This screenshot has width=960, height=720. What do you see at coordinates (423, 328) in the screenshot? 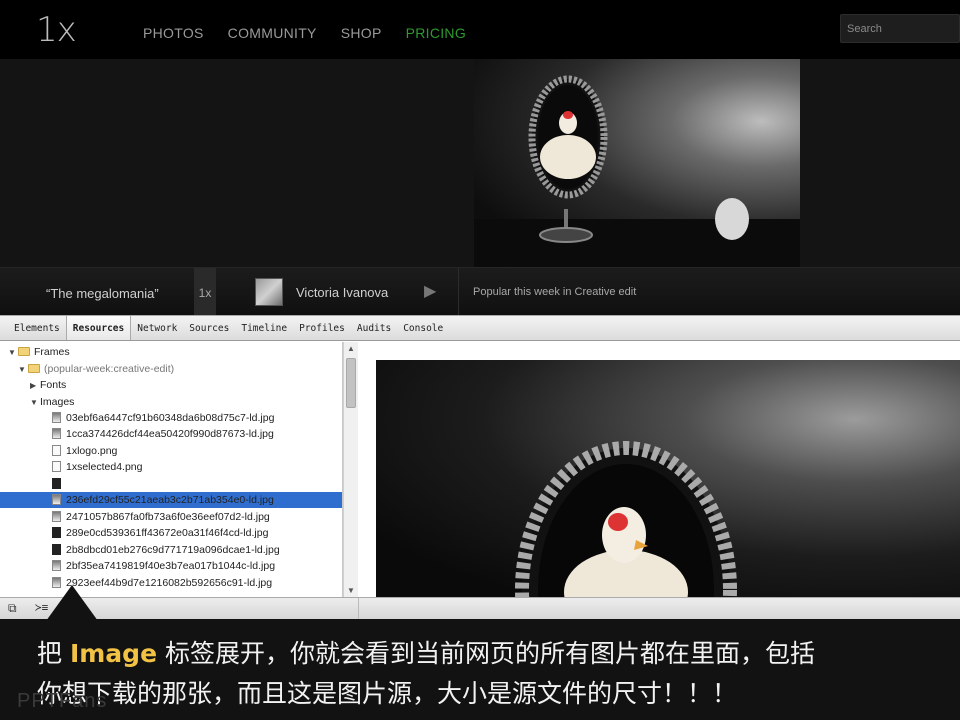
I see `tab-console: Console` at bounding box center [423, 328].